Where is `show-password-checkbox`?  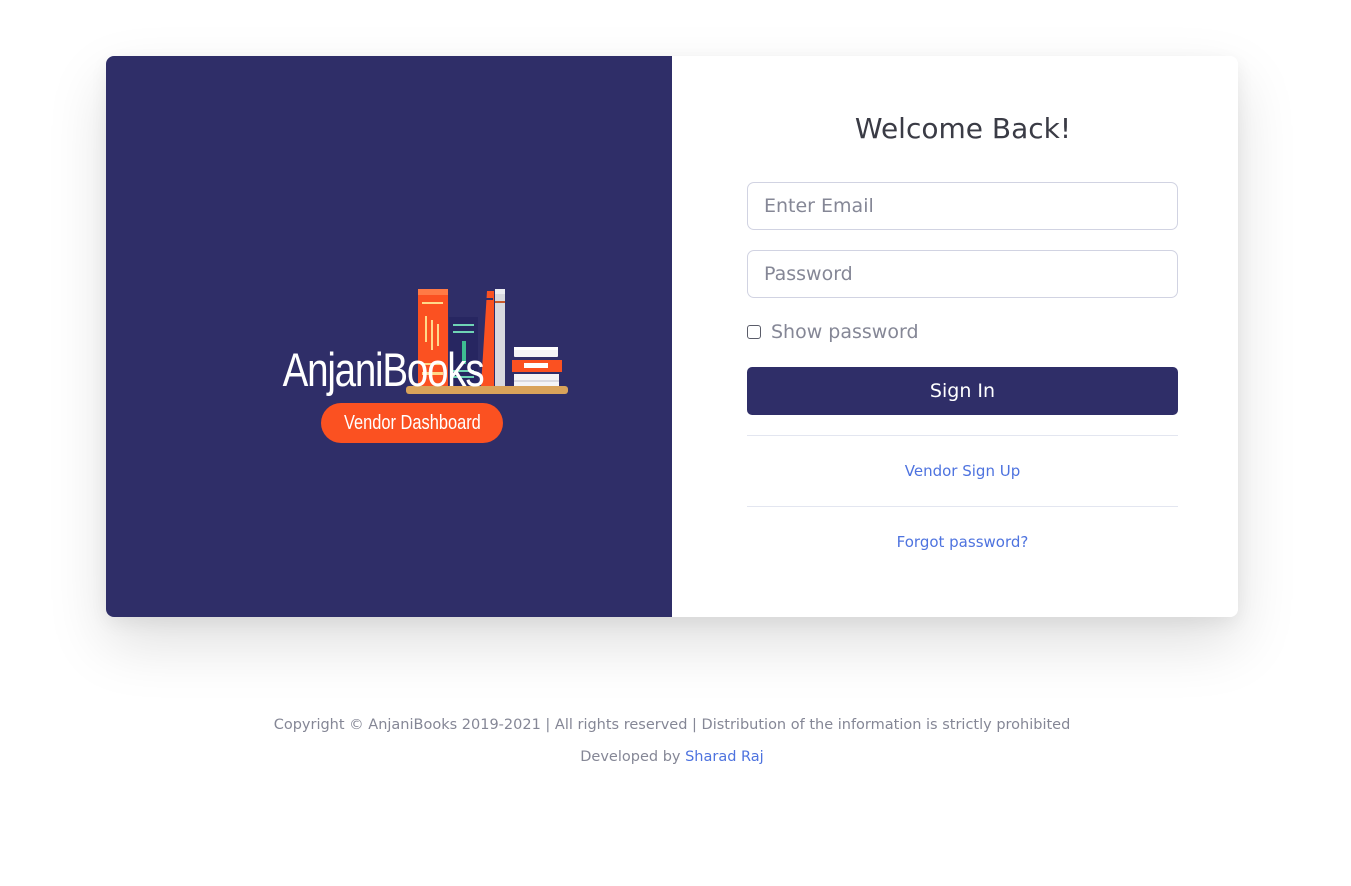 show-password-checkbox is located at coordinates (754, 332).